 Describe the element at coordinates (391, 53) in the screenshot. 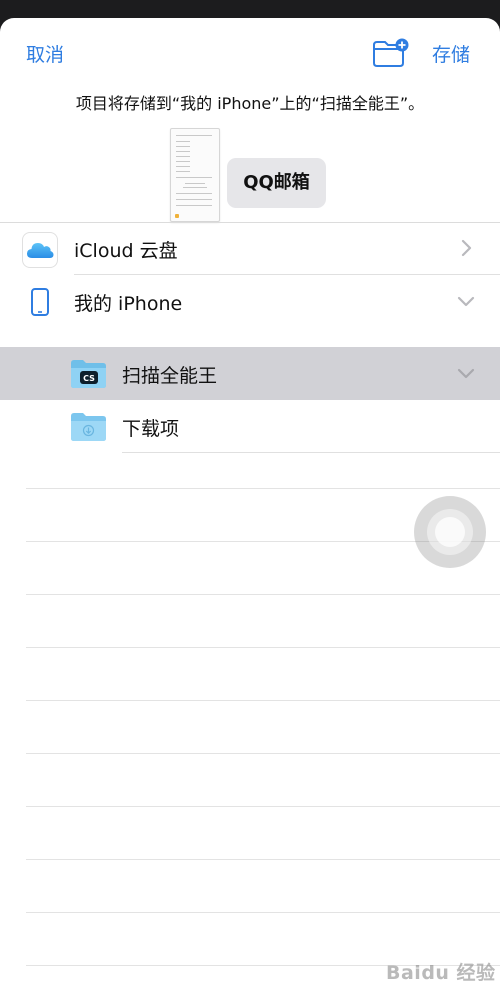

I see `new-folder-icon` at that location.